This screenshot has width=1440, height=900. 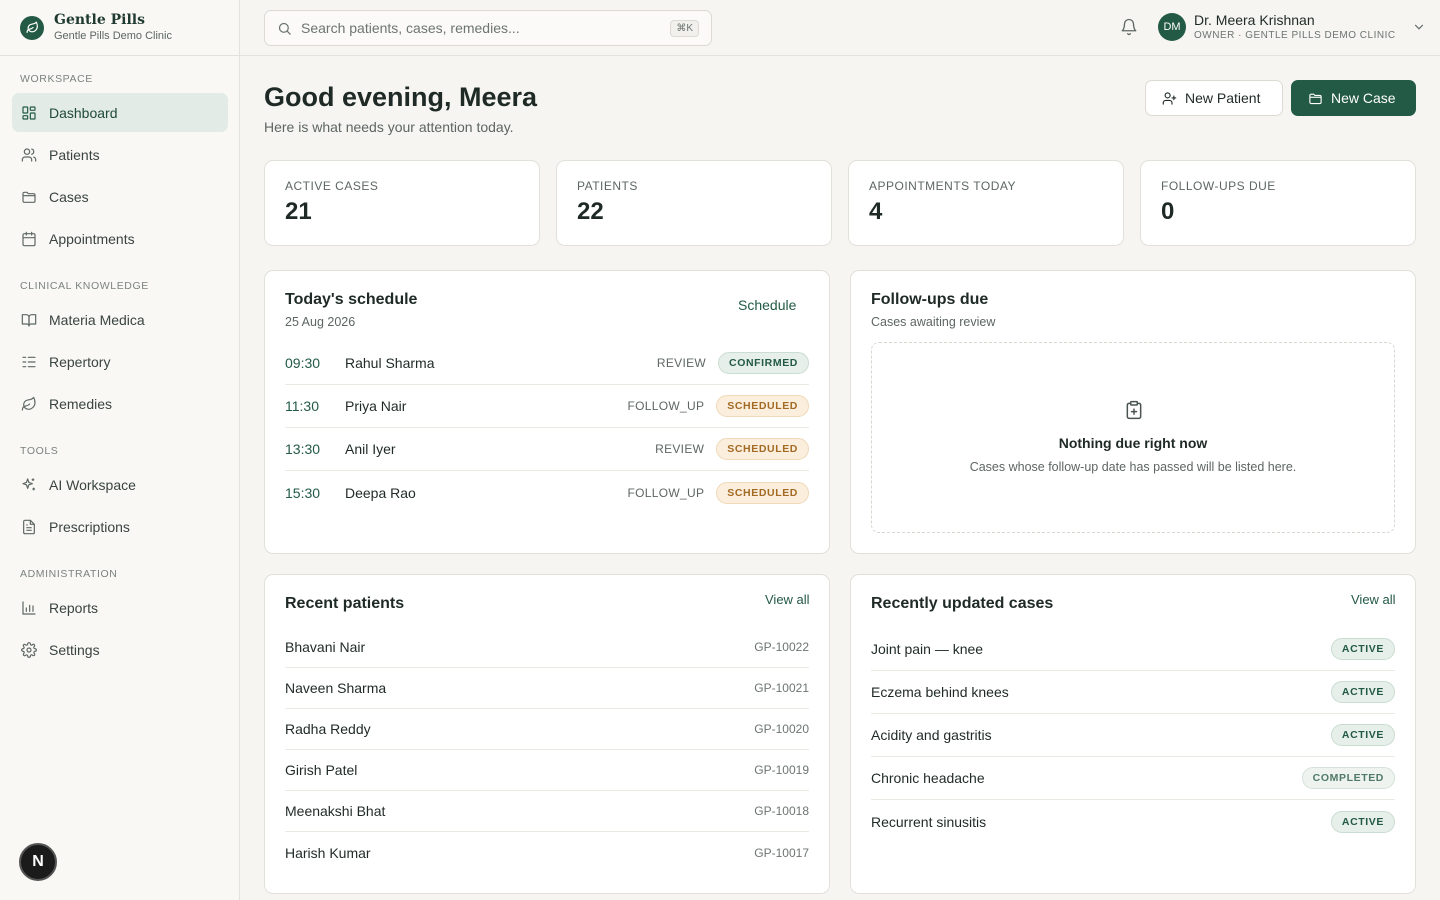 I want to click on status-badge: COMPLETED, so click(x=1348, y=778).